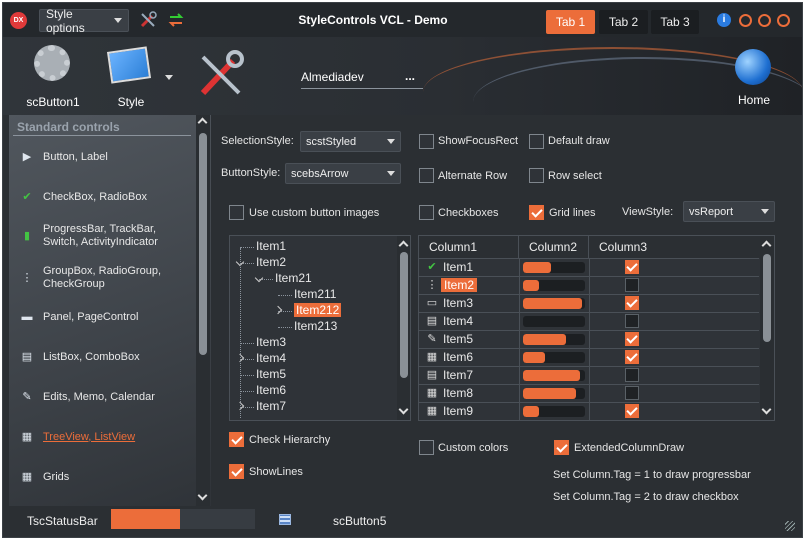 The height and width of the screenshot is (541, 806). Describe the element at coordinates (426, 212) in the screenshot. I see `checkboxes-checkbox` at that location.